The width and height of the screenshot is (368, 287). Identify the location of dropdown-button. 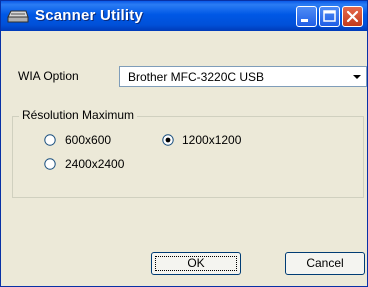
(357, 76).